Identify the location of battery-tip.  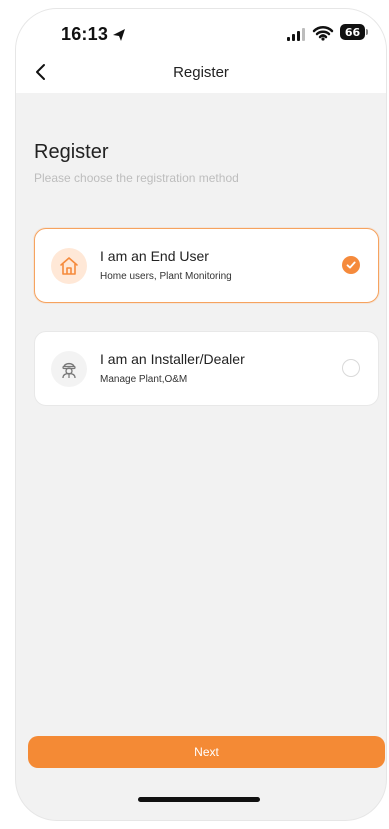
(367, 32).